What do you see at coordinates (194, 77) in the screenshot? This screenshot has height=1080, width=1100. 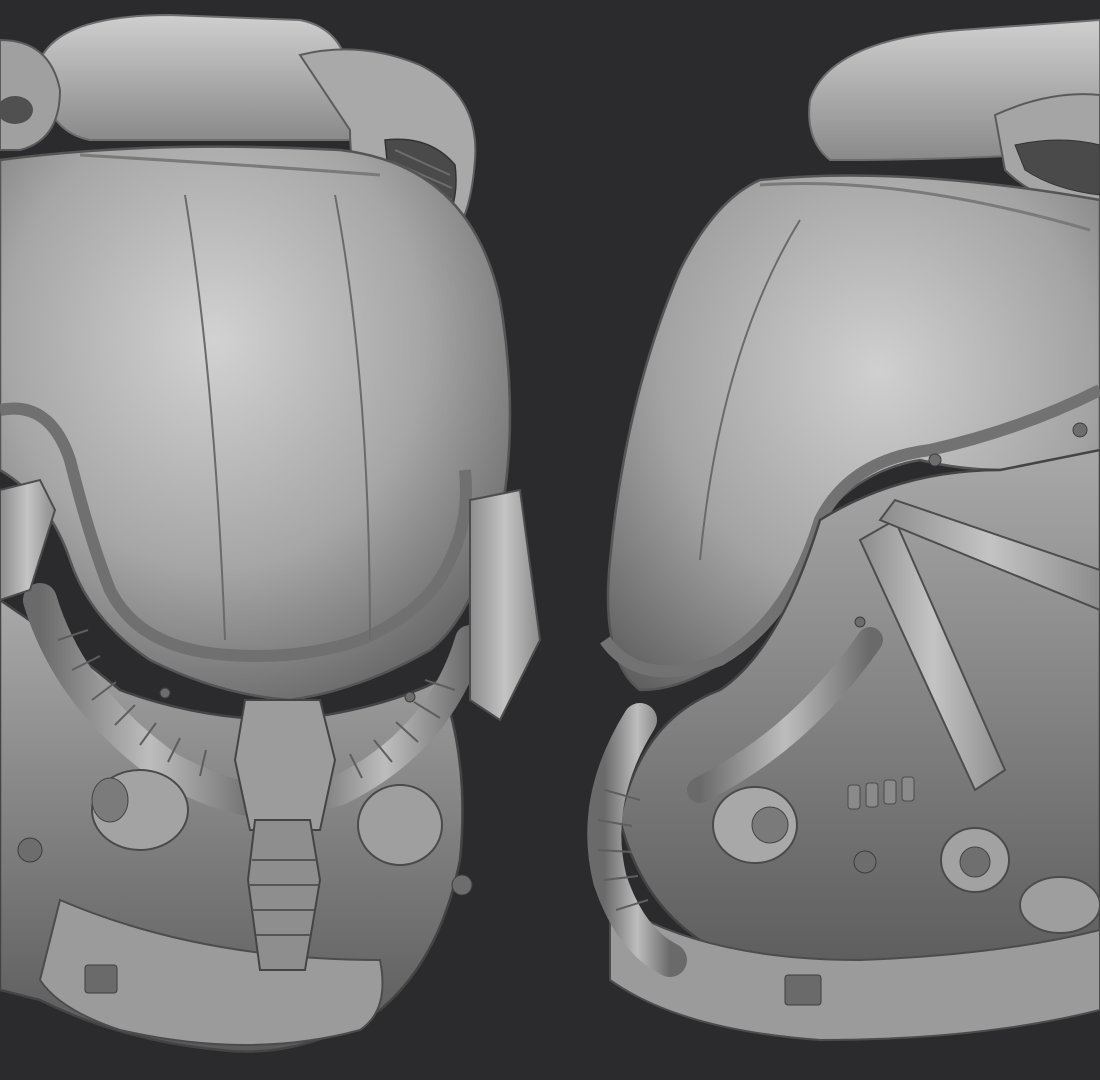 I see `helmet-top-ridge` at bounding box center [194, 77].